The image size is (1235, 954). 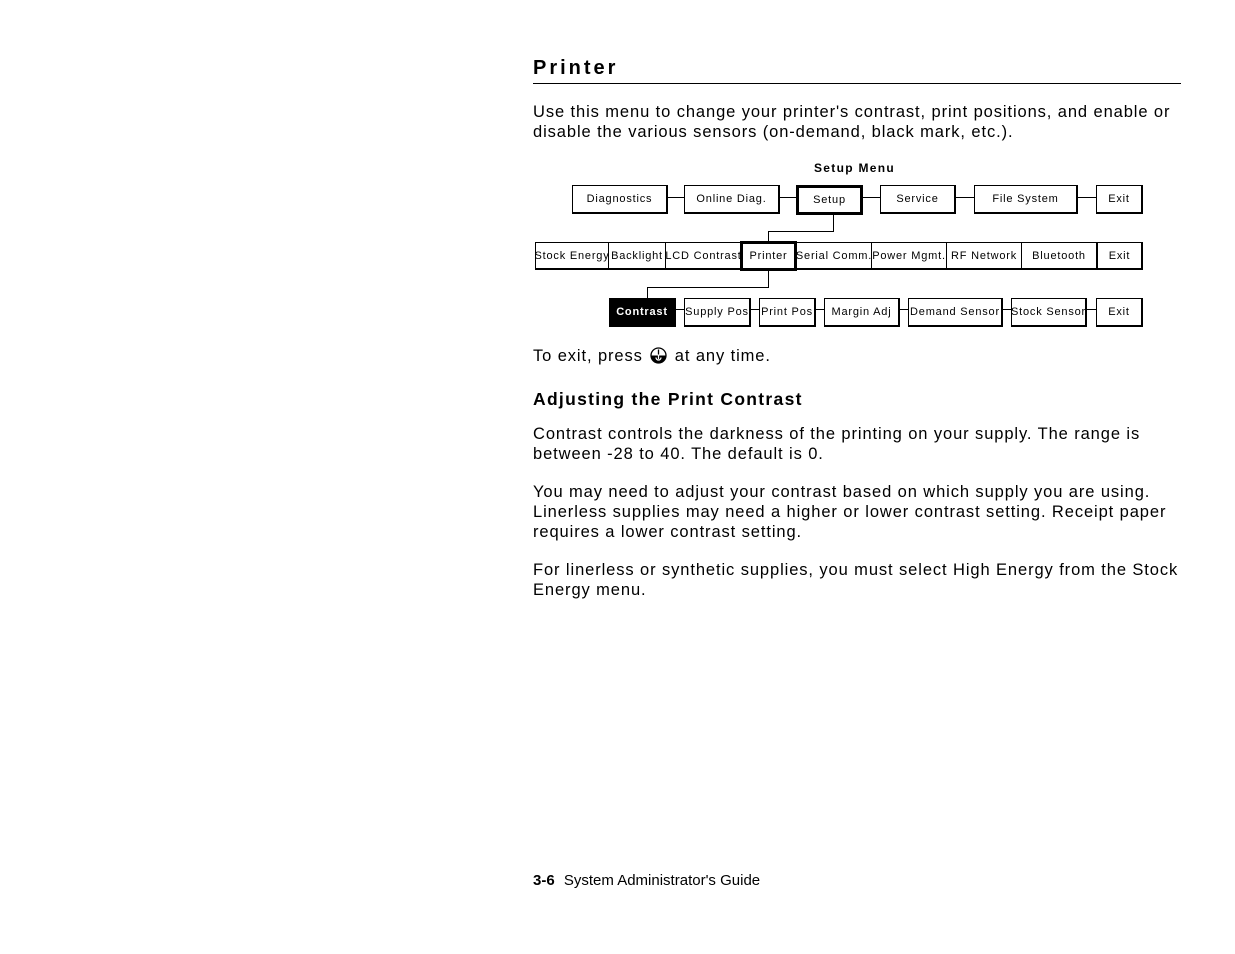 What do you see at coordinates (637, 256) in the screenshot?
I see `menu-node-backlight: Backlight` at bounding box center [637, 256].